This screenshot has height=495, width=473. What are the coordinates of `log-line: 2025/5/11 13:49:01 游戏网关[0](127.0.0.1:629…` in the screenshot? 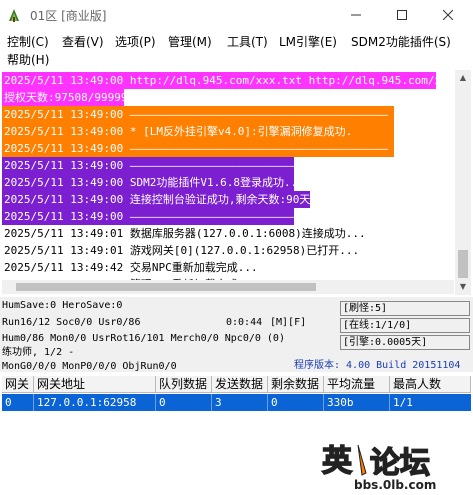 It's located at (182, 250).